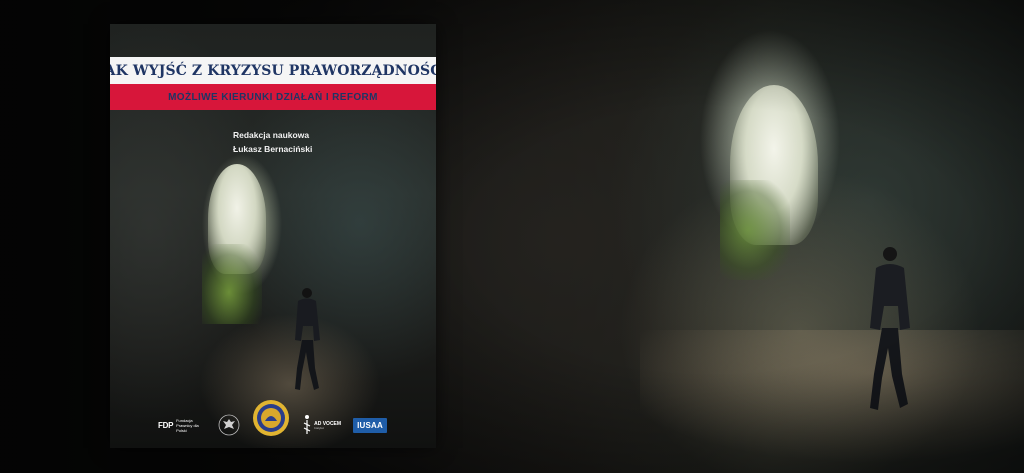  I want to click on walking-man-icon, so click(307, 339).